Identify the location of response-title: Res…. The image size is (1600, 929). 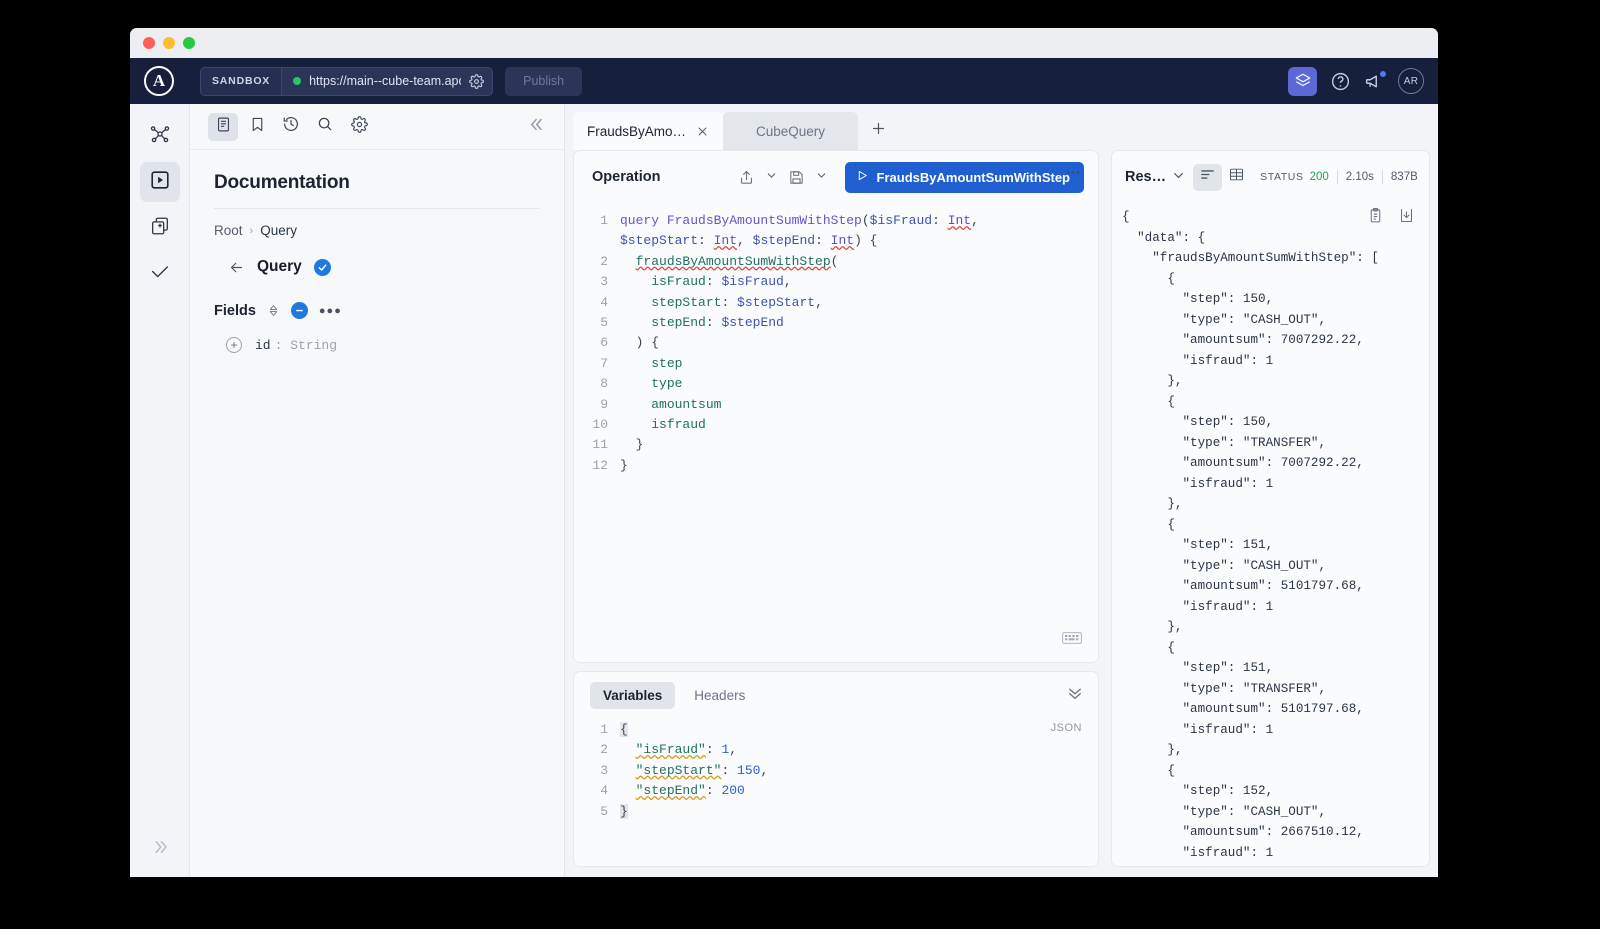
(1146, 177).